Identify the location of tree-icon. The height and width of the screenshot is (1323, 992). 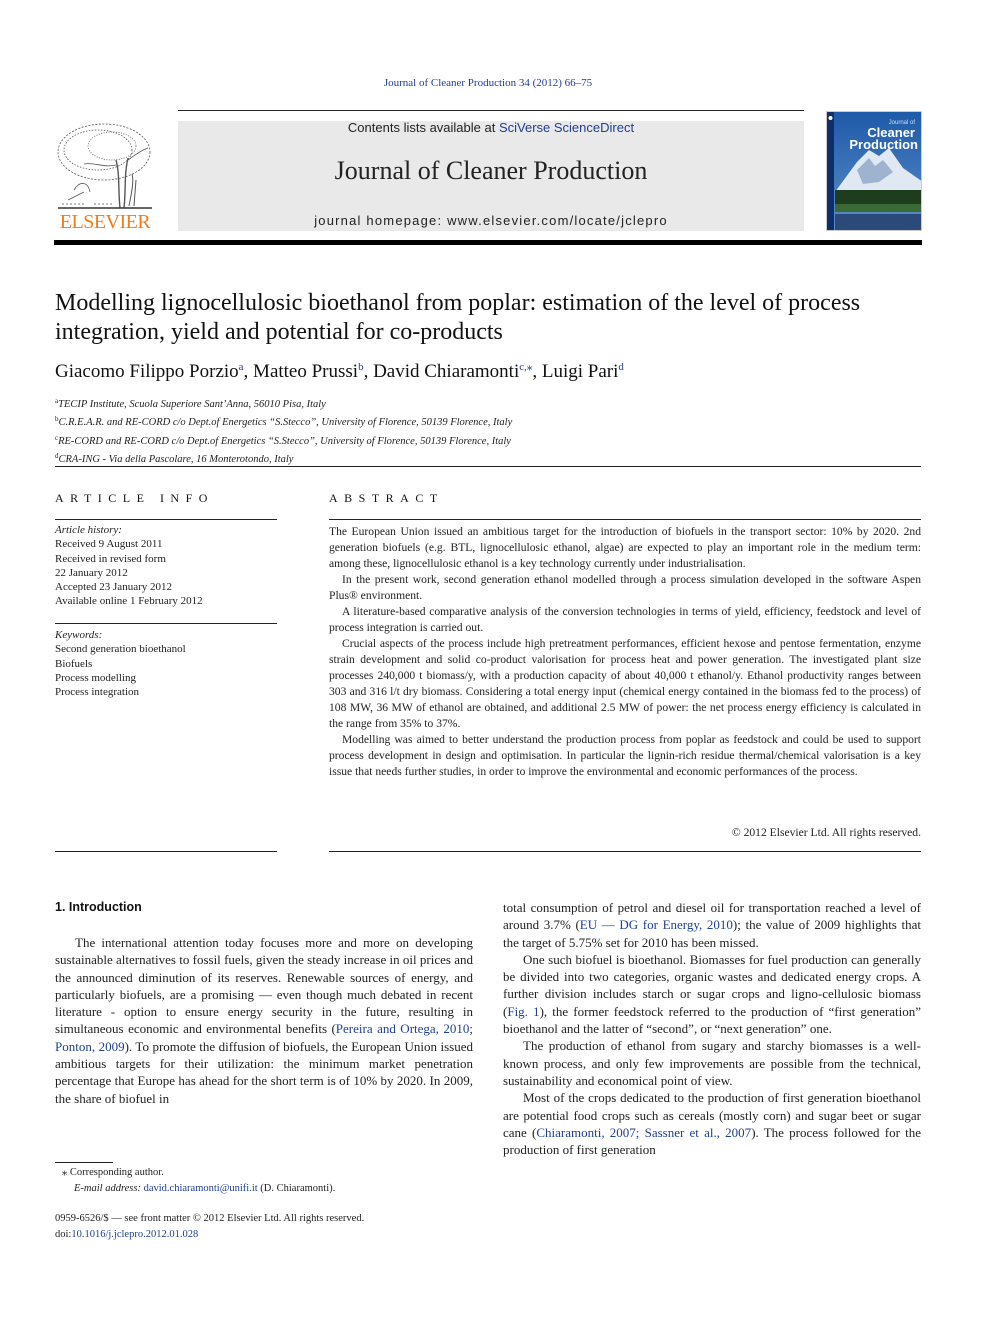
(104, 166).